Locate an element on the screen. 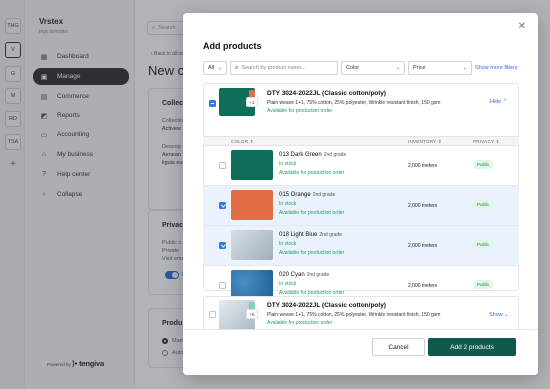 The image size is (550, 389). variant-name-text: 020 Cyan is located at coordinates (292, 275).